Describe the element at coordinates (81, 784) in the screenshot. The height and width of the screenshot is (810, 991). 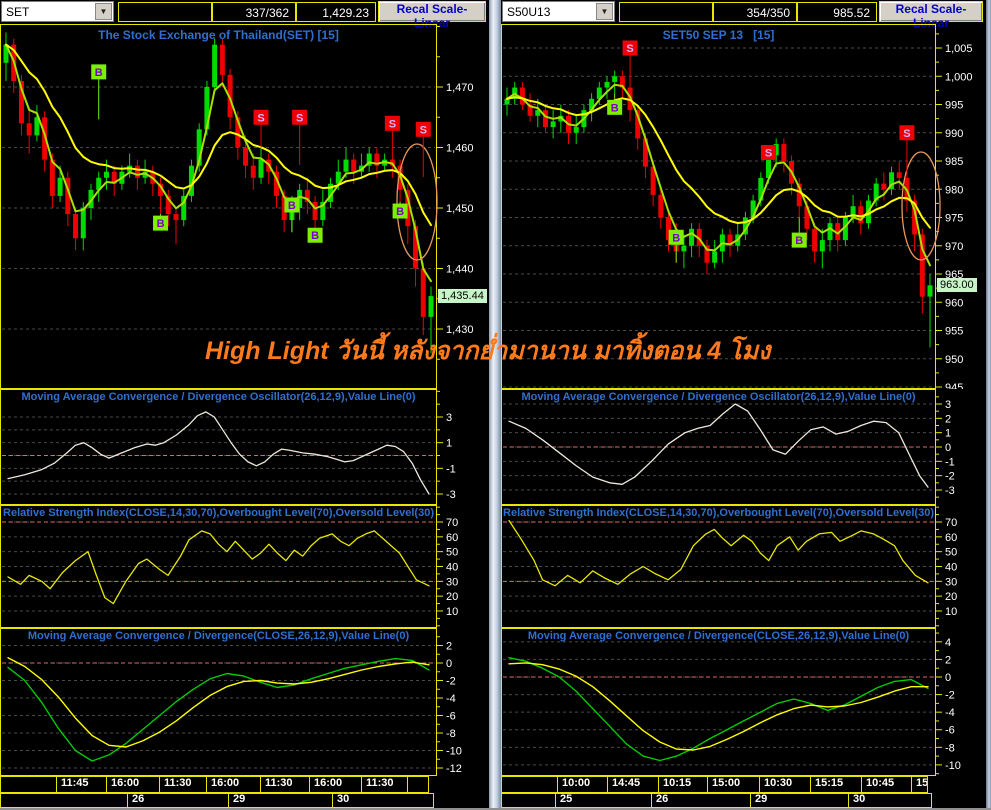
I see `time-axis-label: 11:45` at that location.